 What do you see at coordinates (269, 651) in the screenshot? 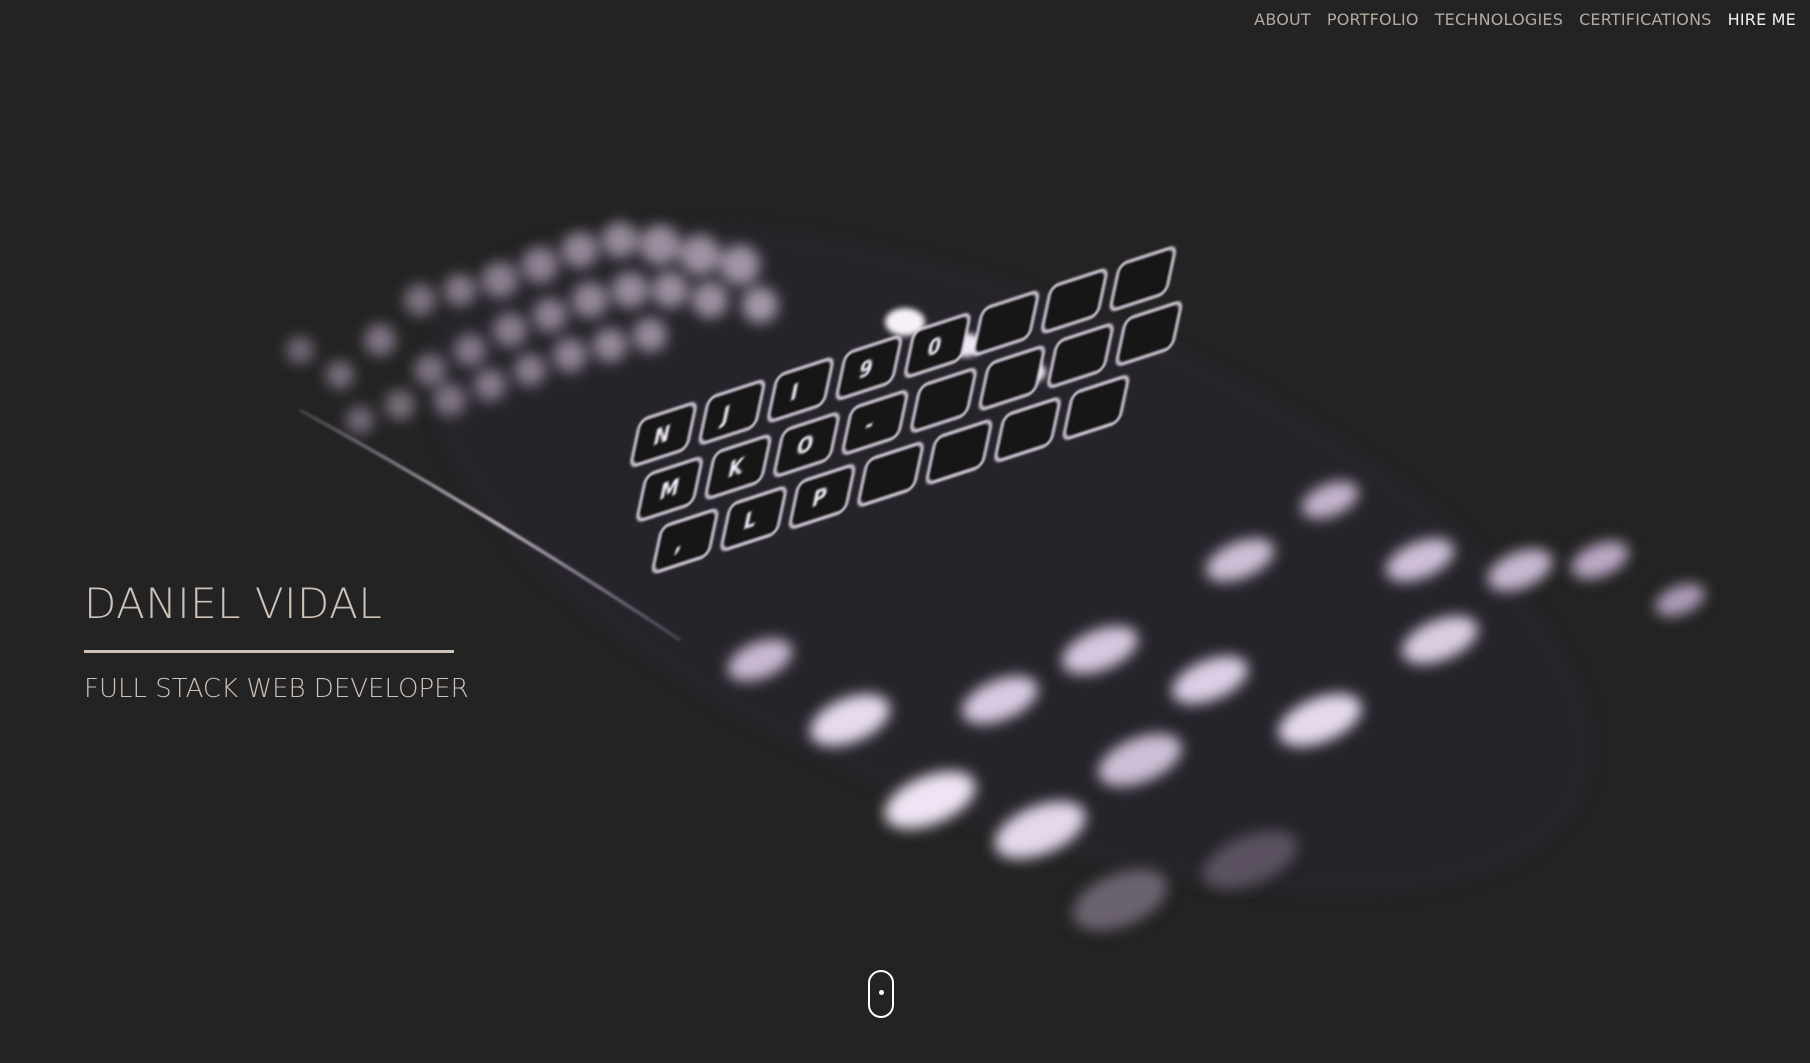
I see `hero-divider` at bounding box center [269, 651].